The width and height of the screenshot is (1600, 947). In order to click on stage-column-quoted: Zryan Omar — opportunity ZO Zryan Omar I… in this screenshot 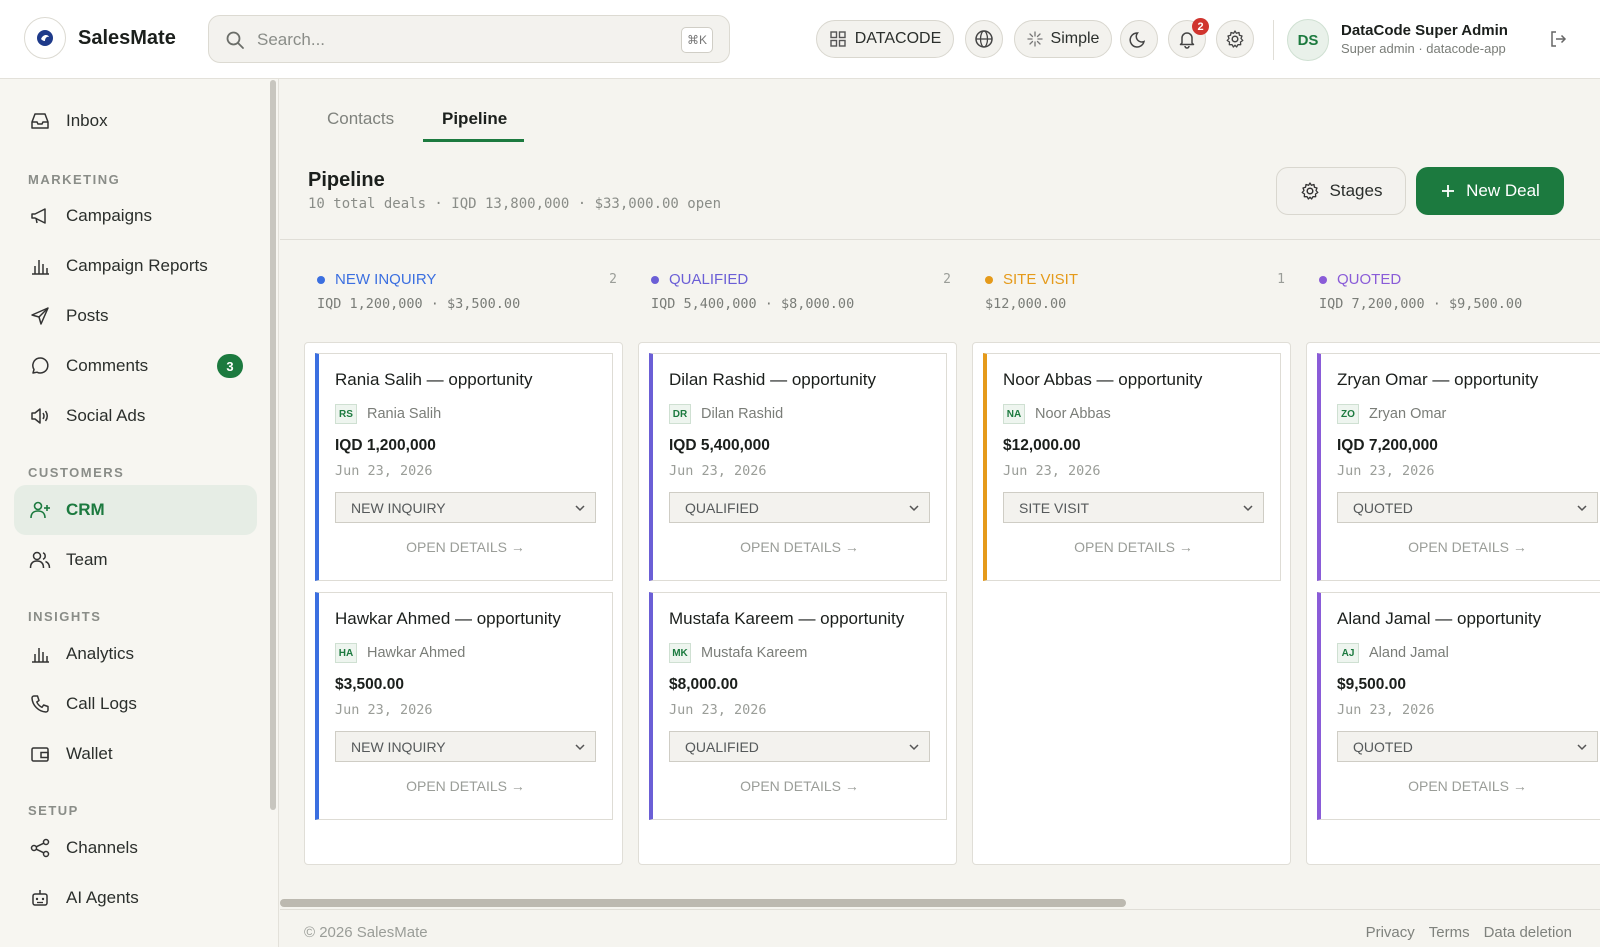, I will do `click(1453, 603)`.